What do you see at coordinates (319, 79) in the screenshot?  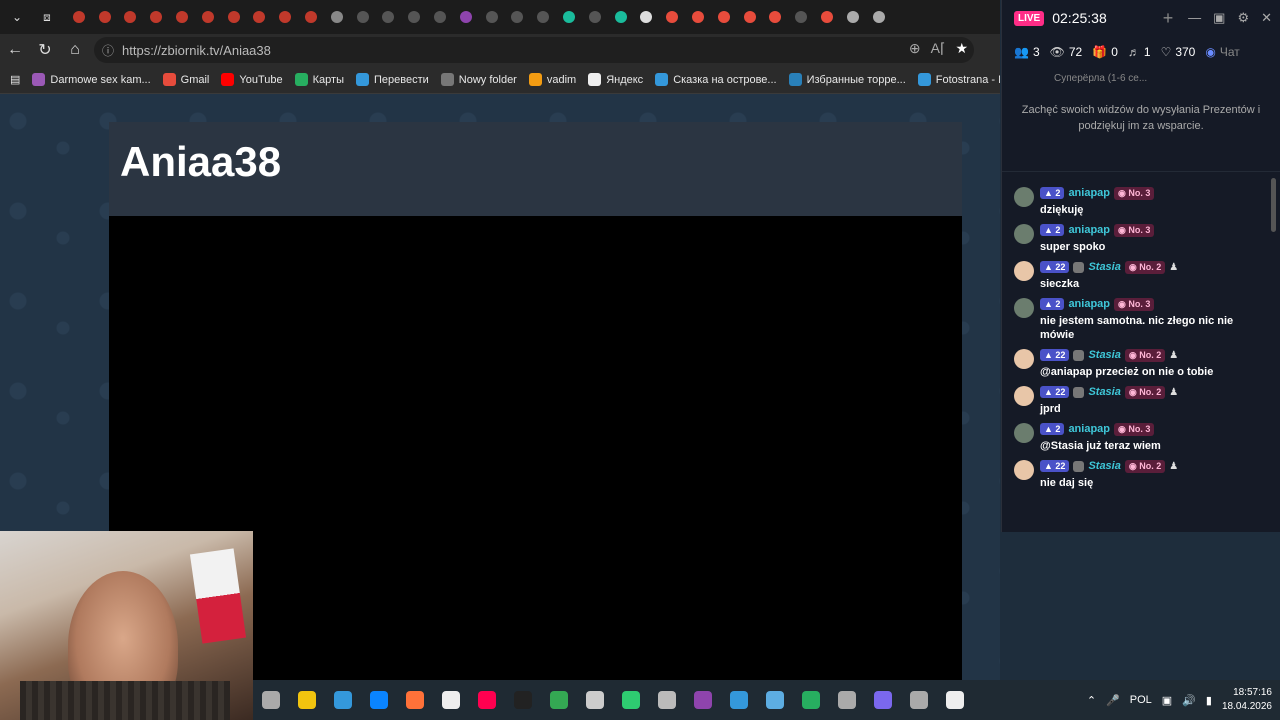 I see `bookmark-item: Карты` at bounding box center [319, 79].